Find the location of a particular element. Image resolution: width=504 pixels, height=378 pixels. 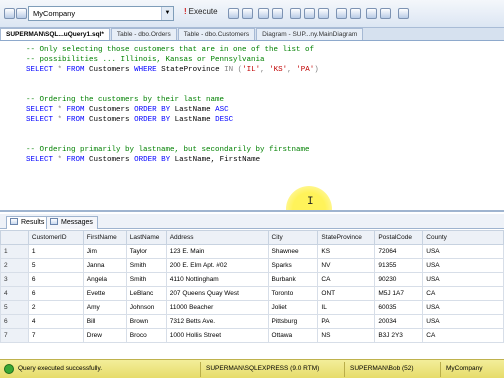

tab-query1: SUPERMAN\SQL...uQuery1.sql* is located at coordinates (55, 34).